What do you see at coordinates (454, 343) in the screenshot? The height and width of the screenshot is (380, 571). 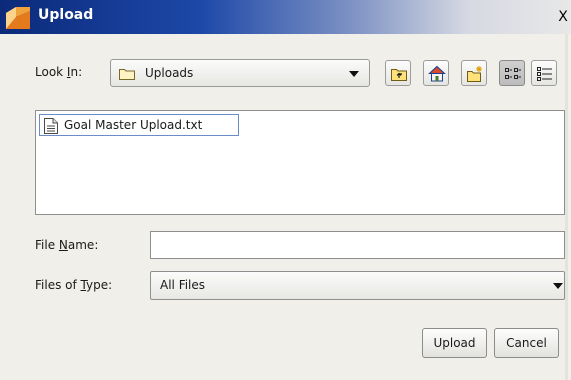 I see `upload-button: Upload` at bounding box center [454, 343].